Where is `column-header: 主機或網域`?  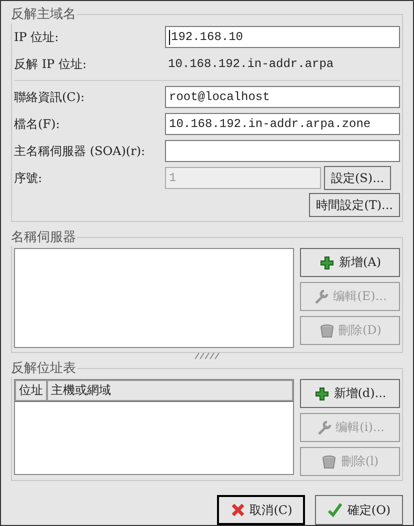
column-header: 主機或網域 is located at coordinates (170, 390).